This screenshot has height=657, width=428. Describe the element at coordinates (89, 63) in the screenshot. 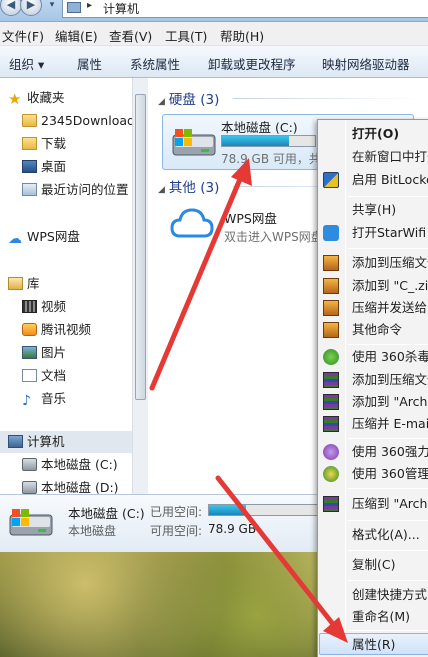

I see `properties-button: 属性` at that location.